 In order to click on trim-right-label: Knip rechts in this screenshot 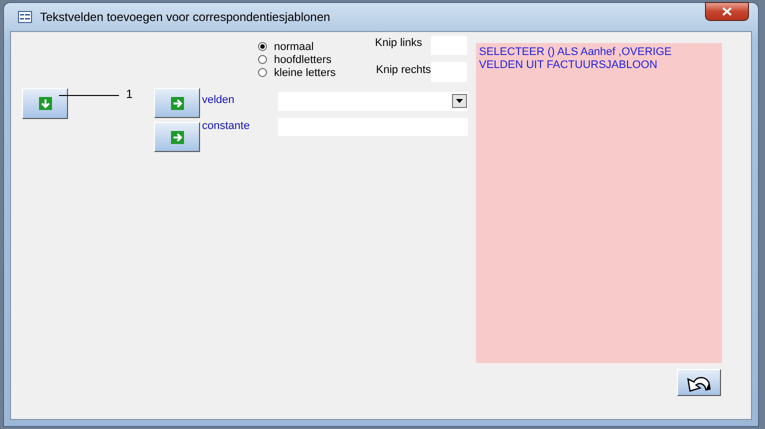, I will do `click(404, 70)`.